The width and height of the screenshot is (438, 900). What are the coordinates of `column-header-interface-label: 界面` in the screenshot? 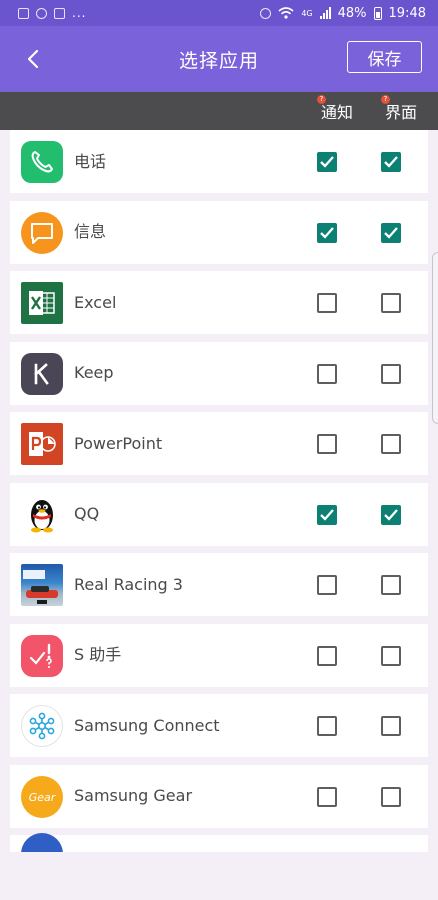 It's located at (400, 112).